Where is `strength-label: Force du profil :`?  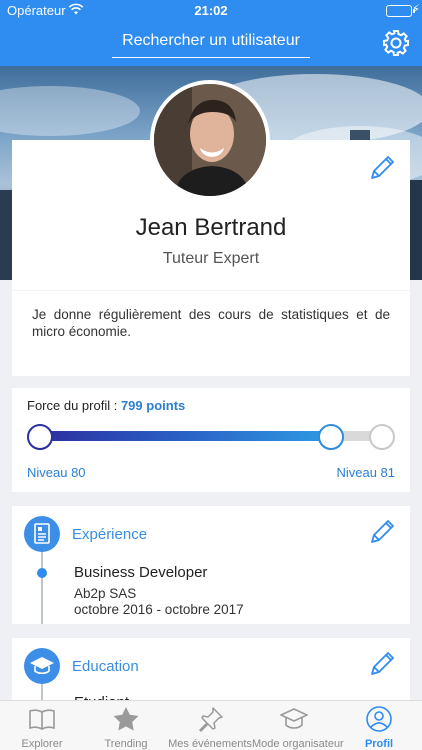 strength-label: Force du profil : is located at coordinates (72, 405).